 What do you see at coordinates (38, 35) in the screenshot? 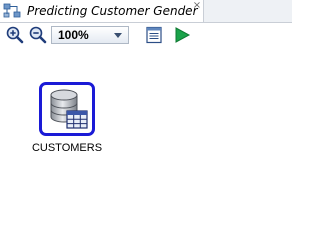
I see `zoom-out-icon` at bounding box center [38, 35].